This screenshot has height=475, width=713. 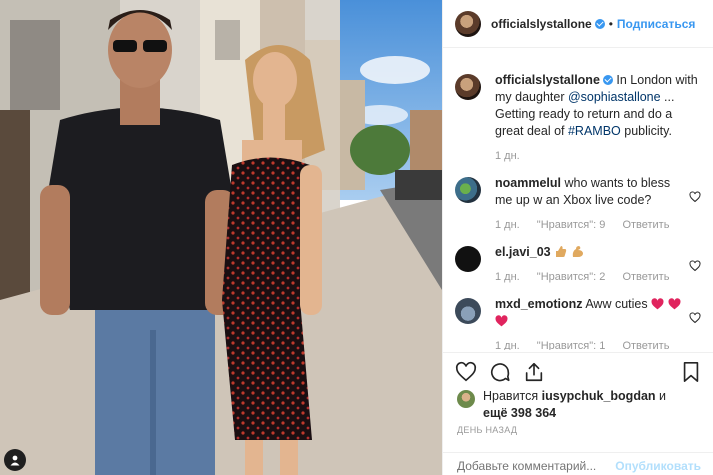 I want to click on post-actions, so click(x=578, y=372).